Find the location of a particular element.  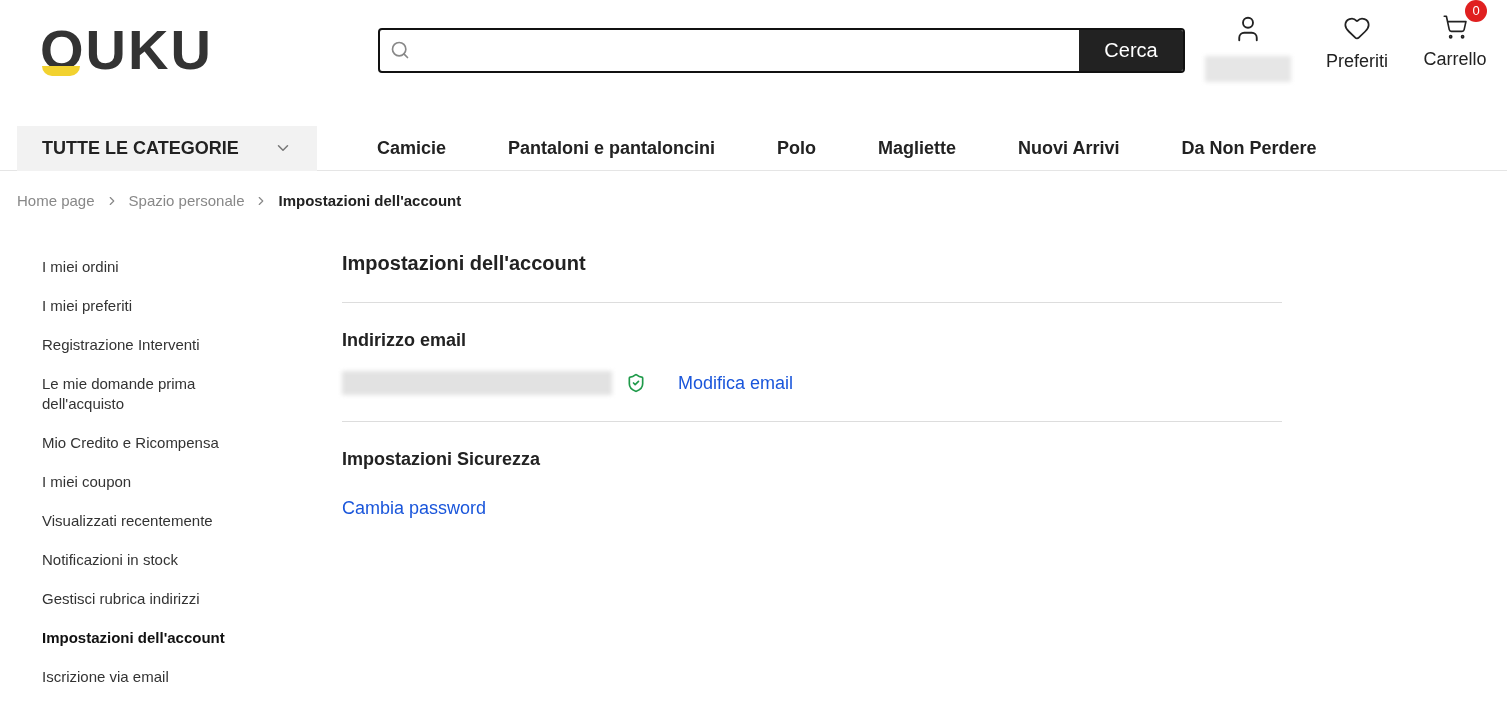

sidebar-link: Impostazioni dell'account is located at coordinates (147, 637).